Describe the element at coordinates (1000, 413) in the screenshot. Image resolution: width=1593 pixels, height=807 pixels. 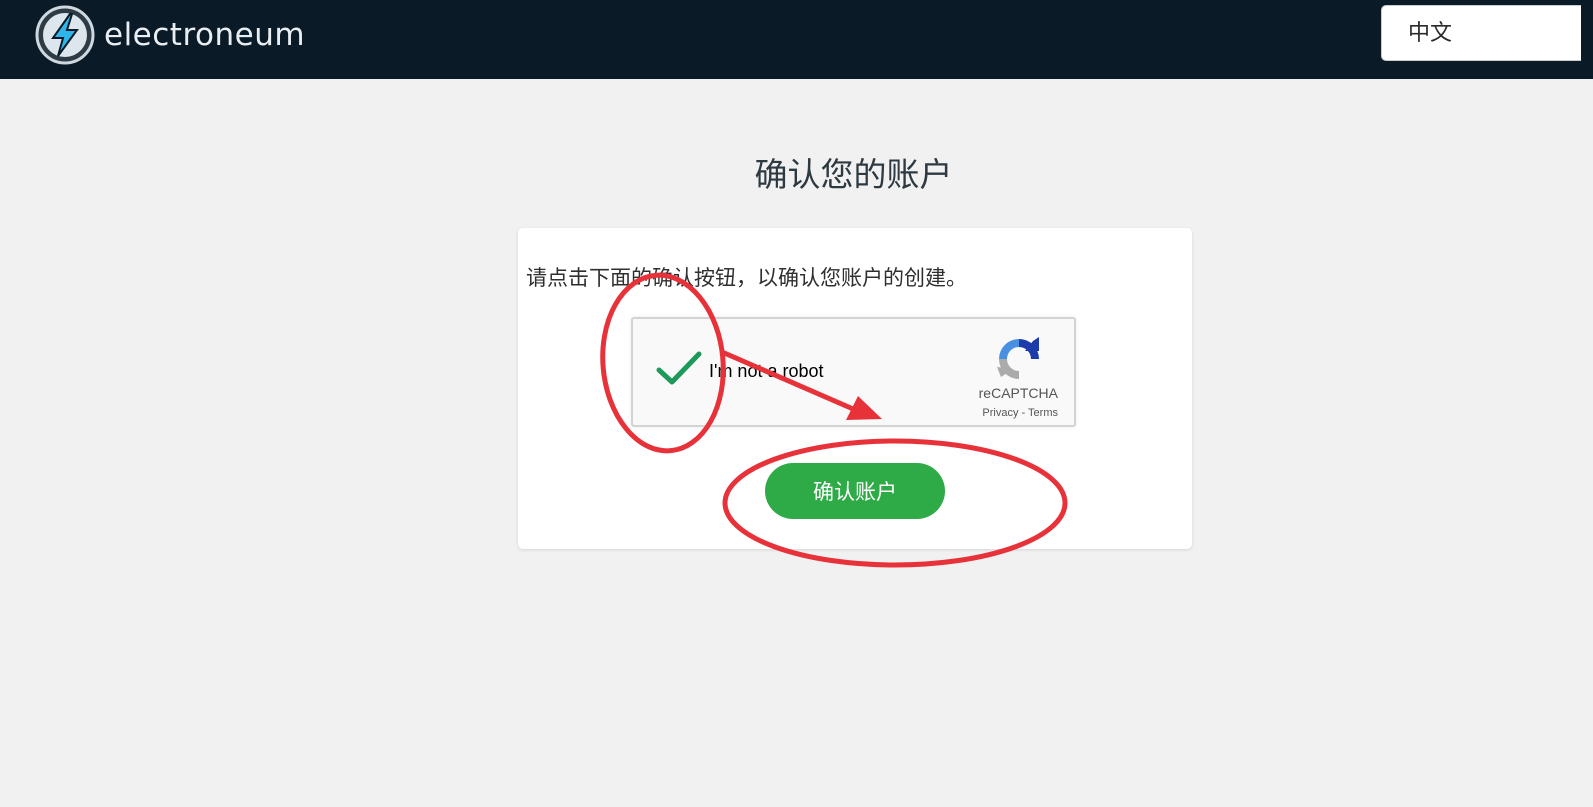
I see `privacy-link: Privacy` at that location.